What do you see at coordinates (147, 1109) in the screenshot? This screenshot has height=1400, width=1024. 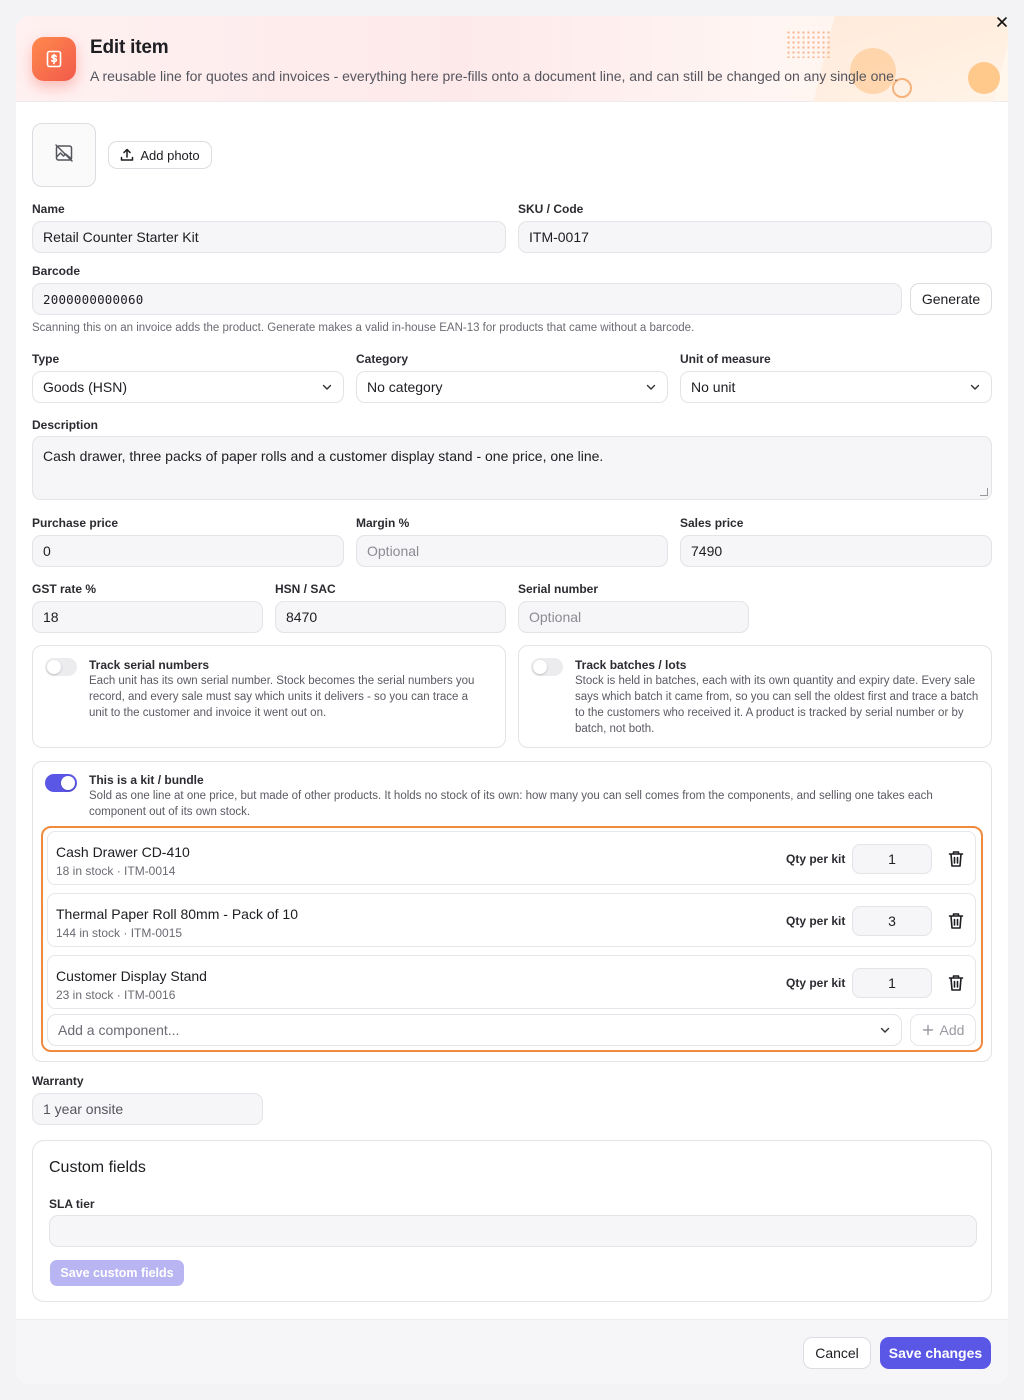 I see `warranty-input: 1 year onsite` at bounding box center [147, 1109].